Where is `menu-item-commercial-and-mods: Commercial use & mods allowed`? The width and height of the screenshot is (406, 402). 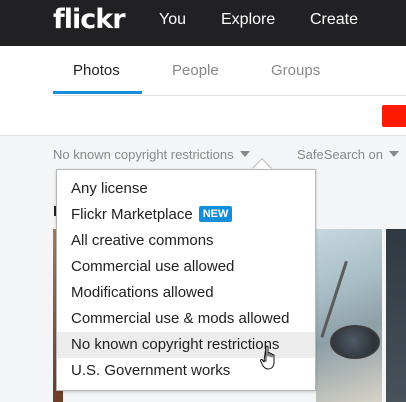
menu-item-commercial-and-mods: Commercial use & mods allowed is located at coordinates (186, 319).